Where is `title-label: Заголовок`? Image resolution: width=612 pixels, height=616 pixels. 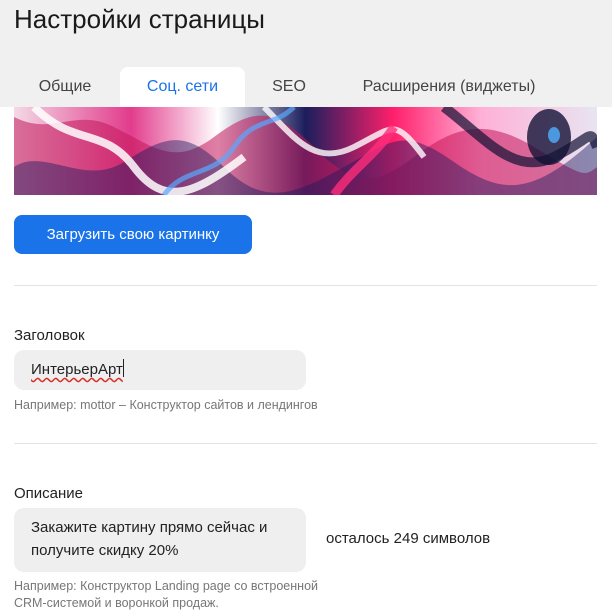
title-label: Заголовок is located at coordinates (49, 335).